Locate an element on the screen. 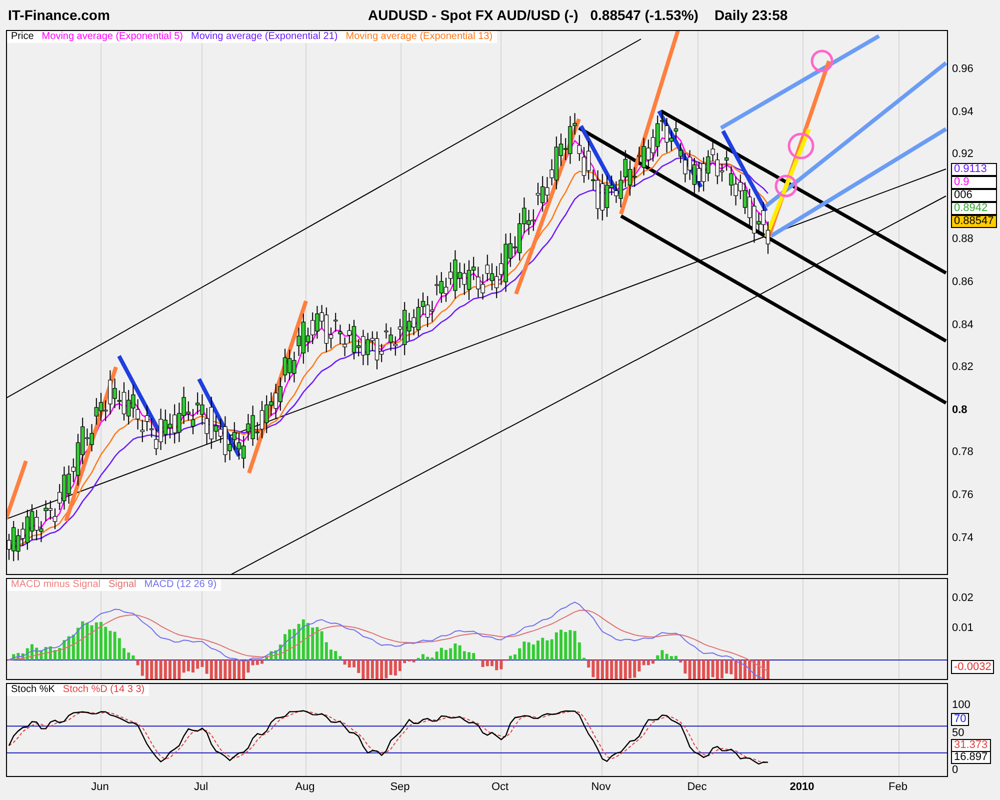 The width and height of the screenshot is (1000, 800). axis-label: Feb is located at coordinates (898, 787).